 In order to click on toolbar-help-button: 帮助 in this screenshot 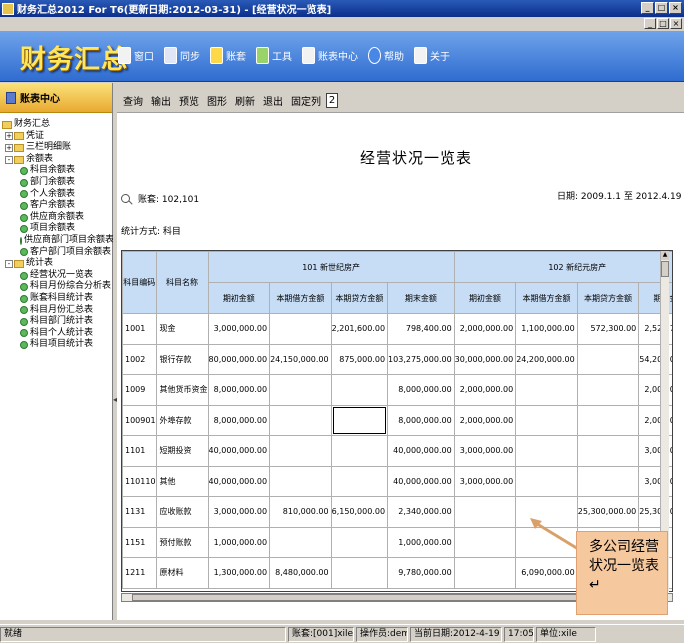, I will do `click(386, 55)`.